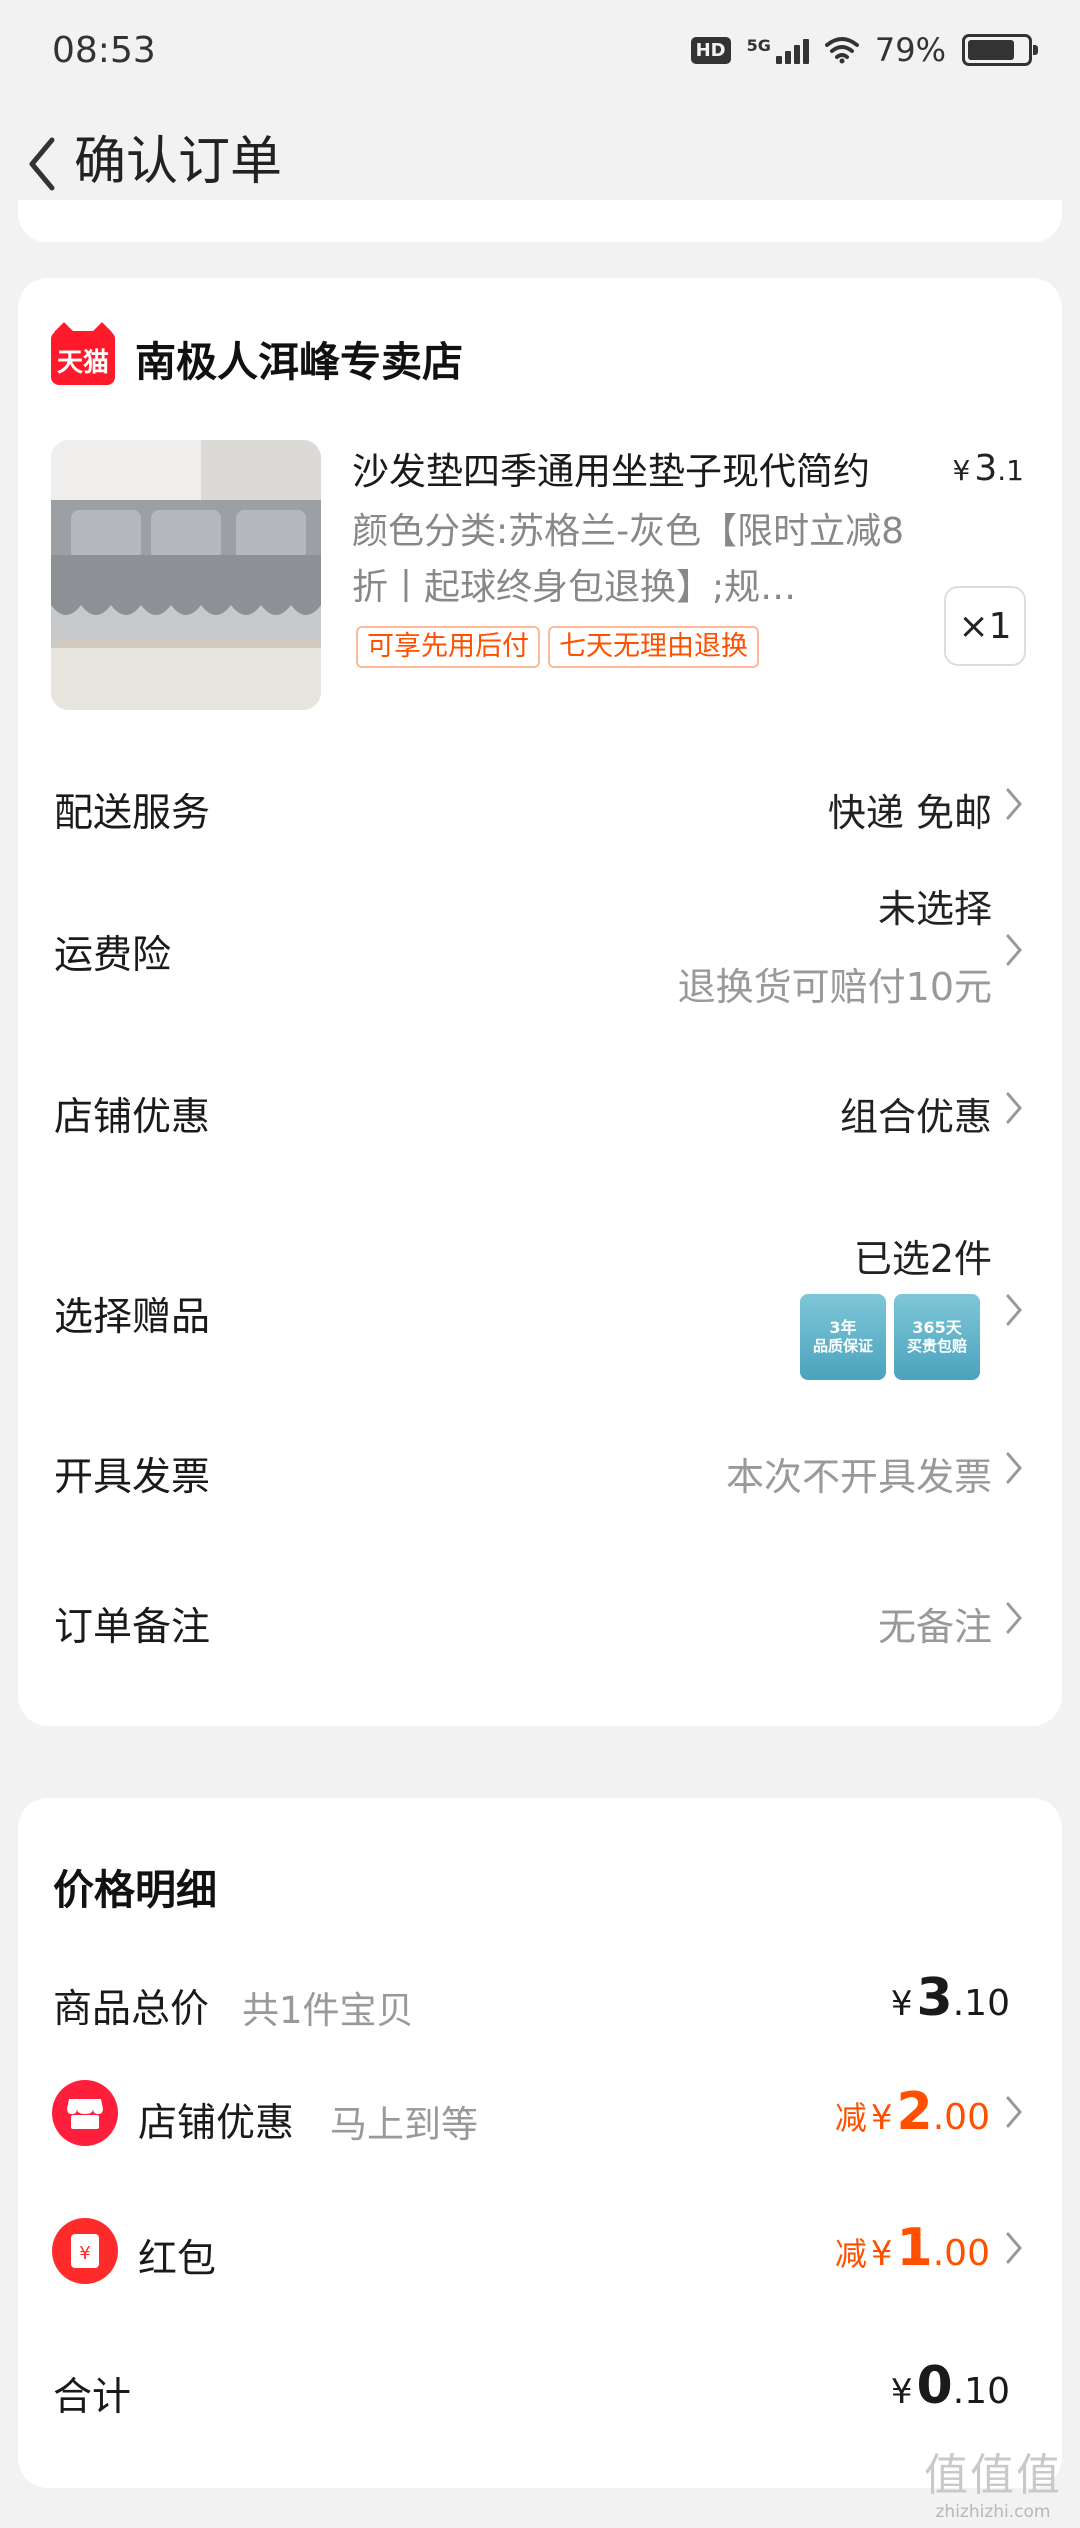  Describe the element at coordinates (540, 221) in the screenshot. I see `previous-card-edge` at that location.